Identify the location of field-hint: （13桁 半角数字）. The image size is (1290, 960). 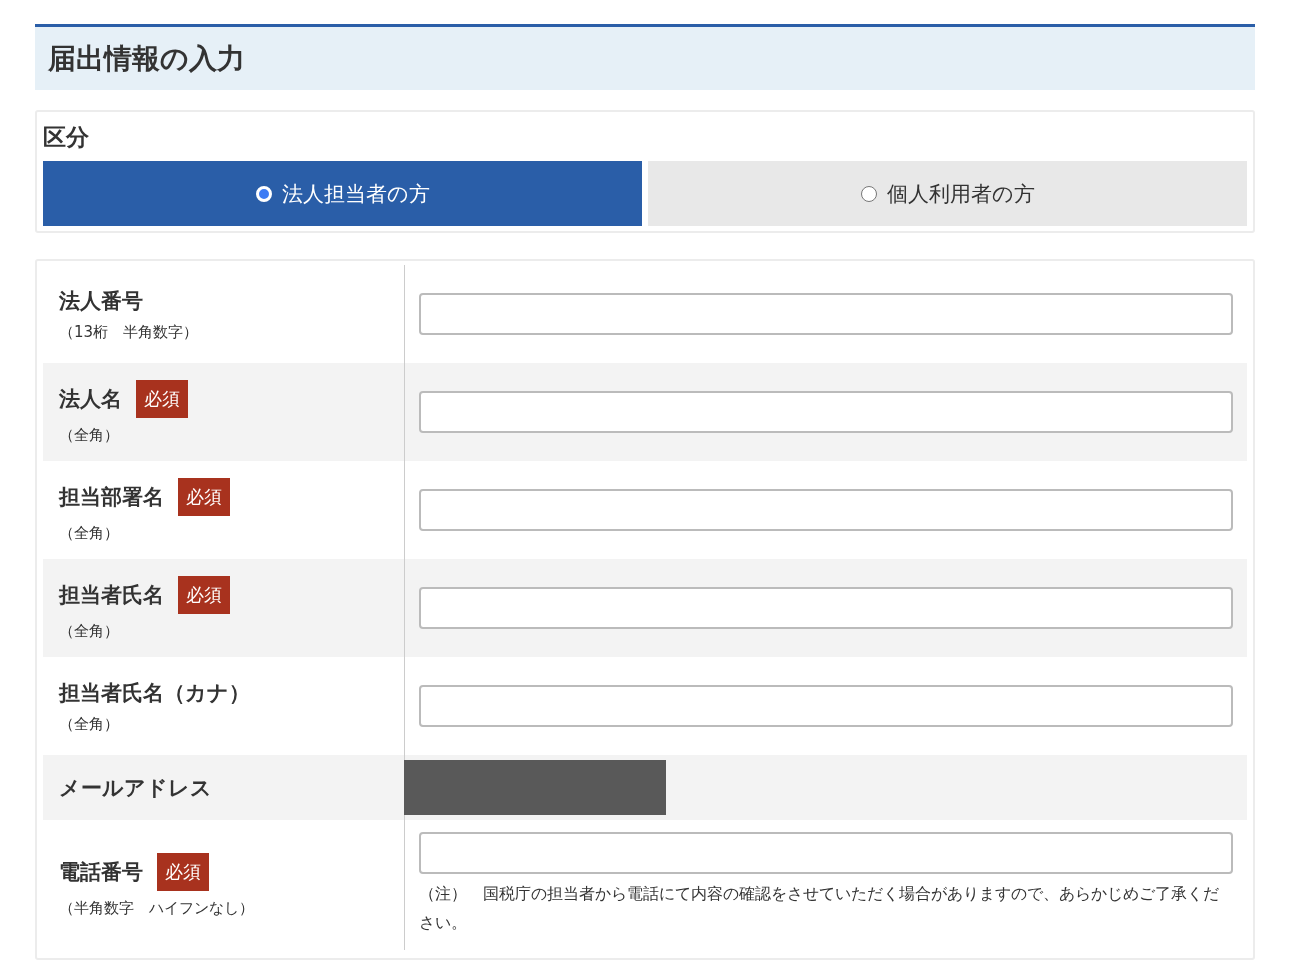
(129, 332).